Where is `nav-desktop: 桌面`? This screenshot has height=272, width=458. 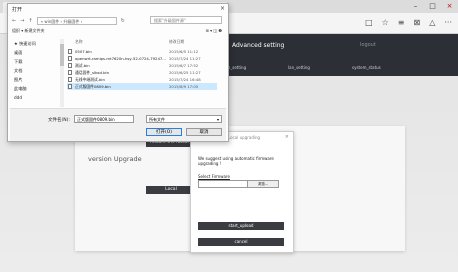 nav-desktop: 桌面 is located at coordinates (36, 52).